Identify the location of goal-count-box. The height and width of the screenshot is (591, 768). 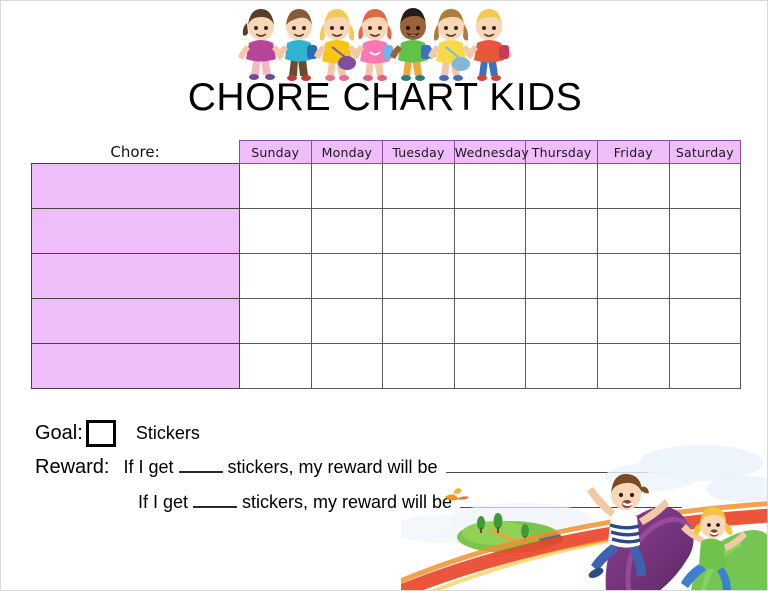
(100, 433).